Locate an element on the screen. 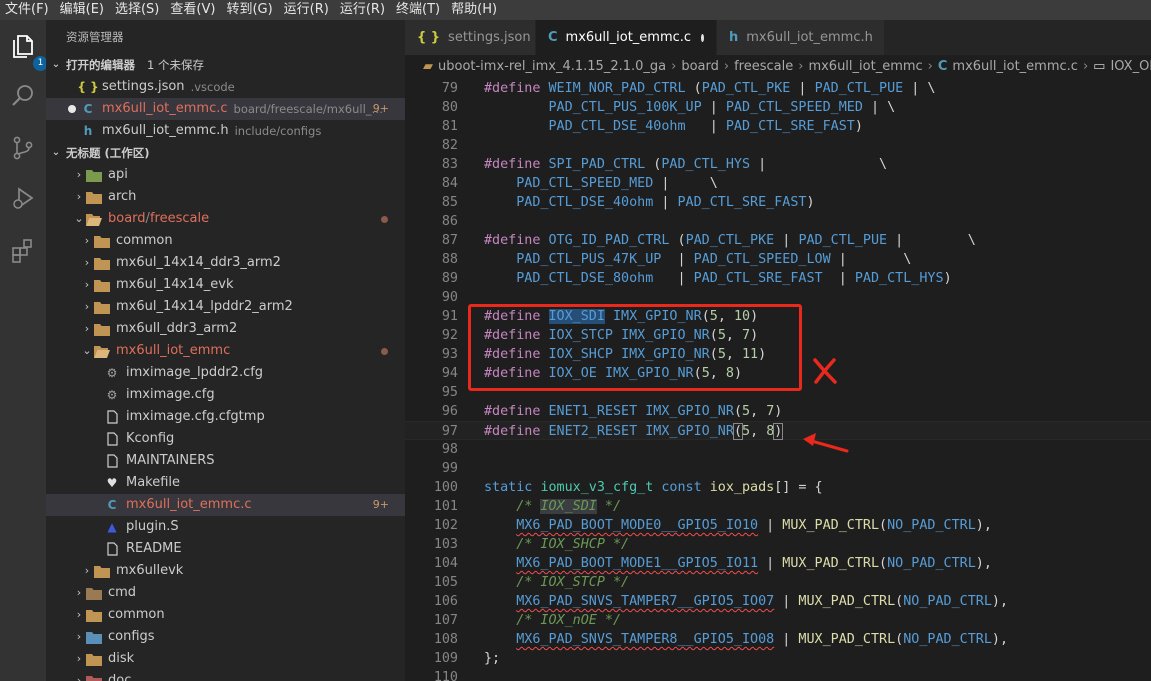 The height and width of the screenshot is (681, 1151). run-debug-icon is located at coordinates (23, 198).